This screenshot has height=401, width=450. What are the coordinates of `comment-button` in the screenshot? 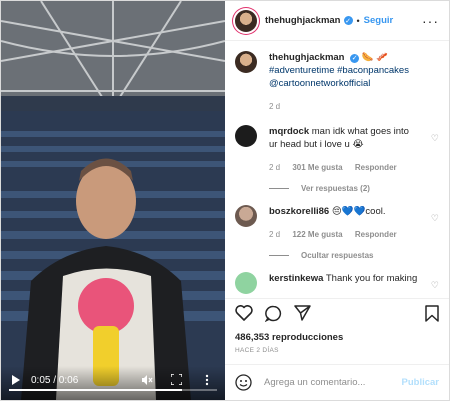 It's located at (273, 316).